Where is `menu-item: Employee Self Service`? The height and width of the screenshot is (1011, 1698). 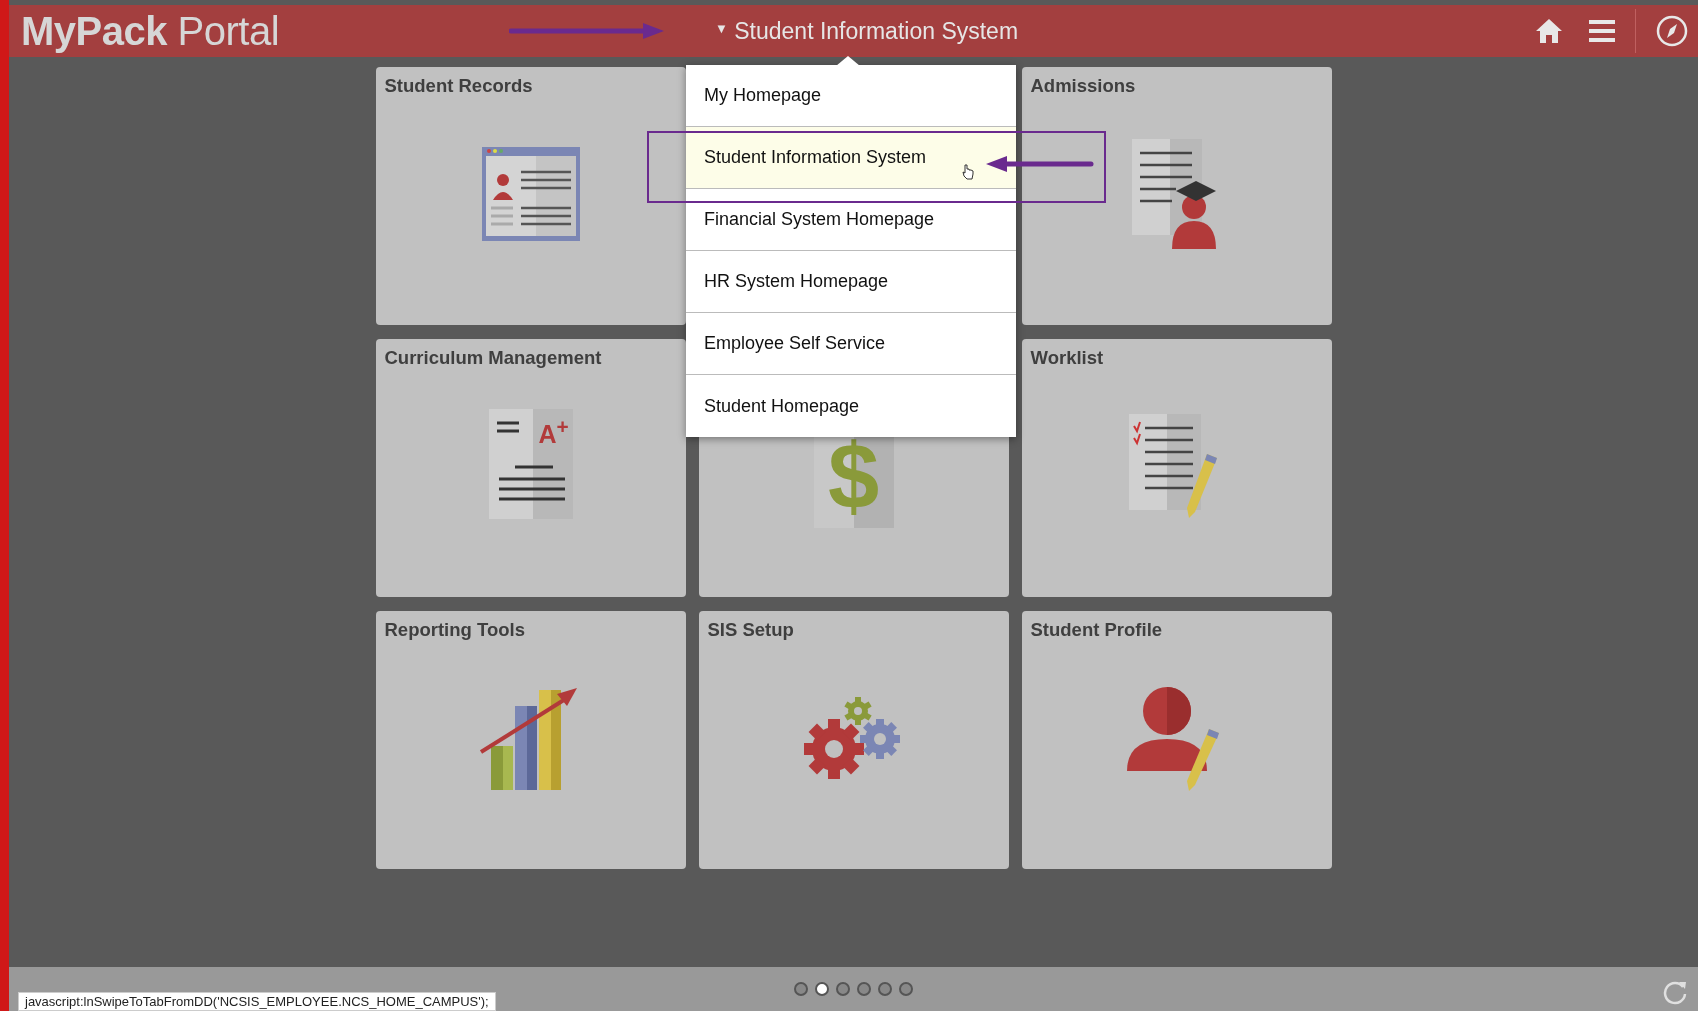 menu-item: Employee Self Service is located at coordinates (851, 344).